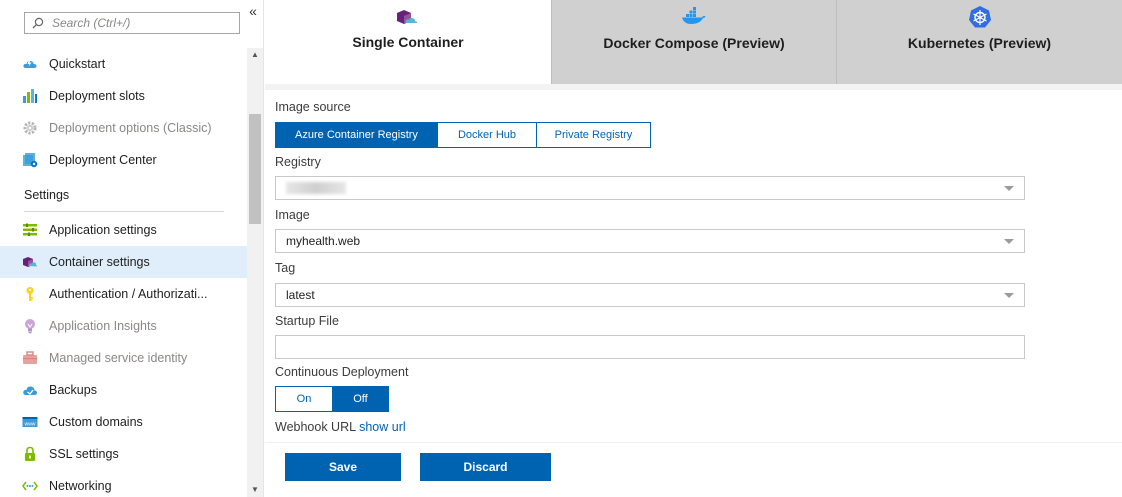 This screenshot has width=1122, height=497. I want to click on tag-value: latest, so click(300, 295).